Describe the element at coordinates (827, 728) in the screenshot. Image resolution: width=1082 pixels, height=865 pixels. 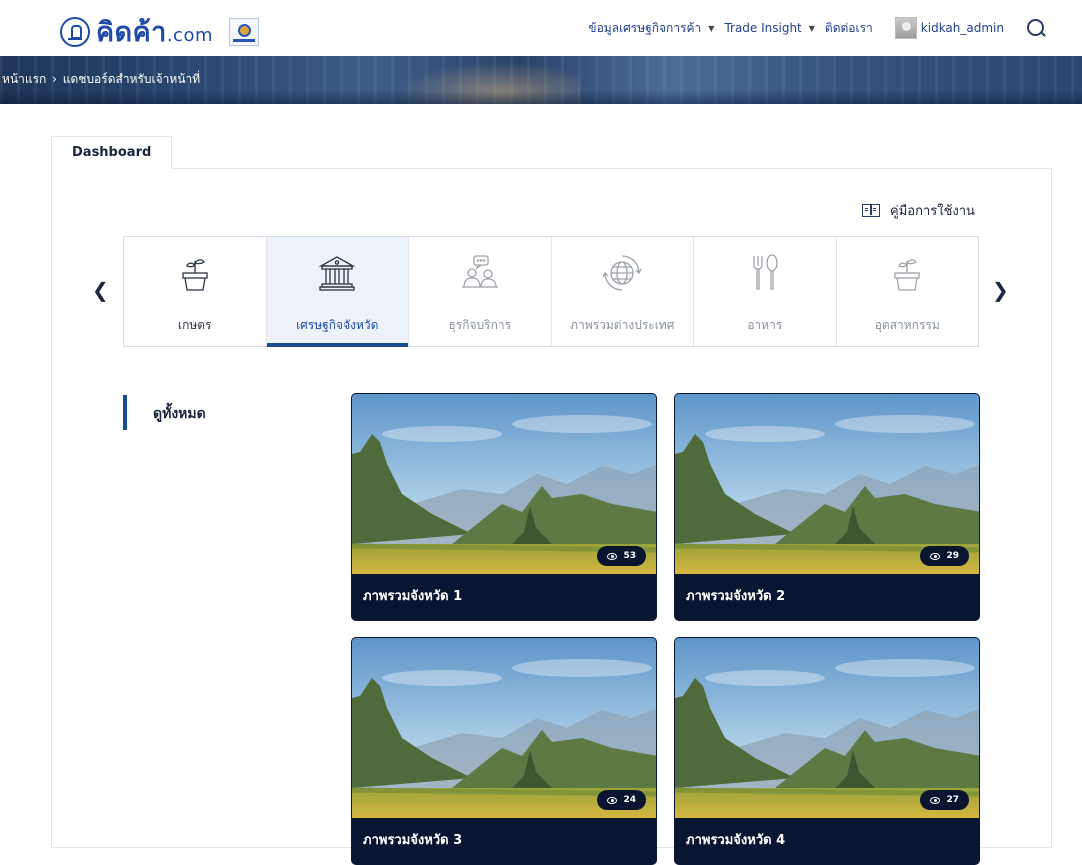
I see `tile-thumbnail: 27` at that location.